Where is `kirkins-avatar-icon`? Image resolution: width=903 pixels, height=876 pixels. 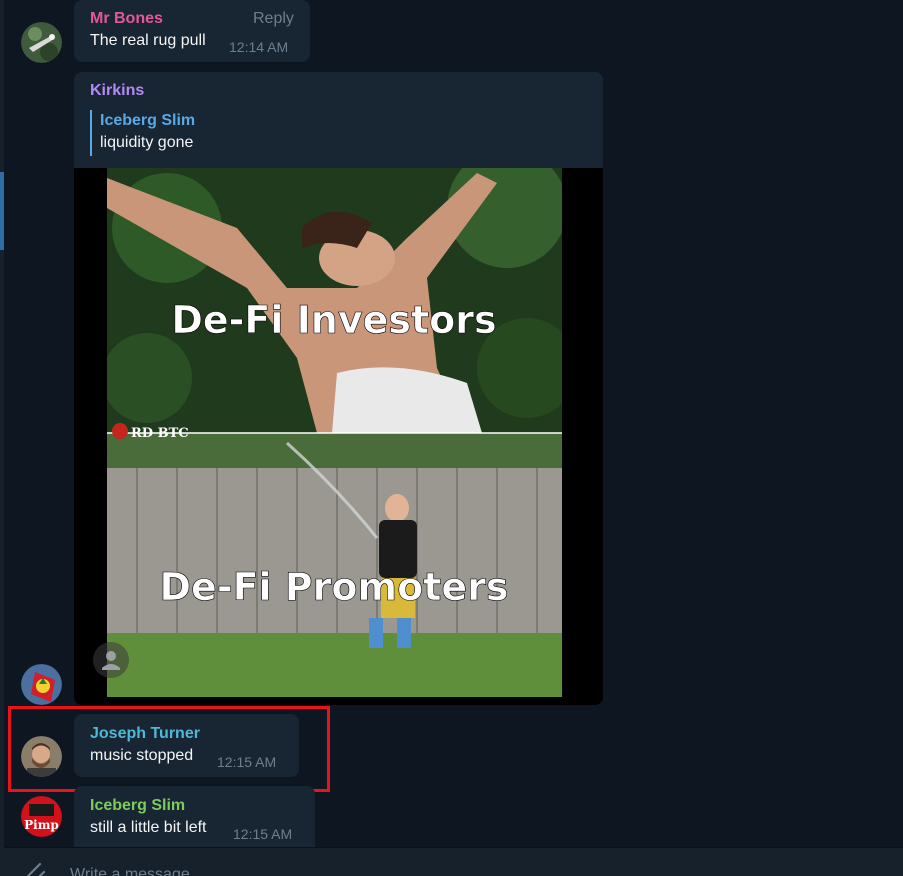
kirkins-avatar-icon is located at coordinates (41, 684).